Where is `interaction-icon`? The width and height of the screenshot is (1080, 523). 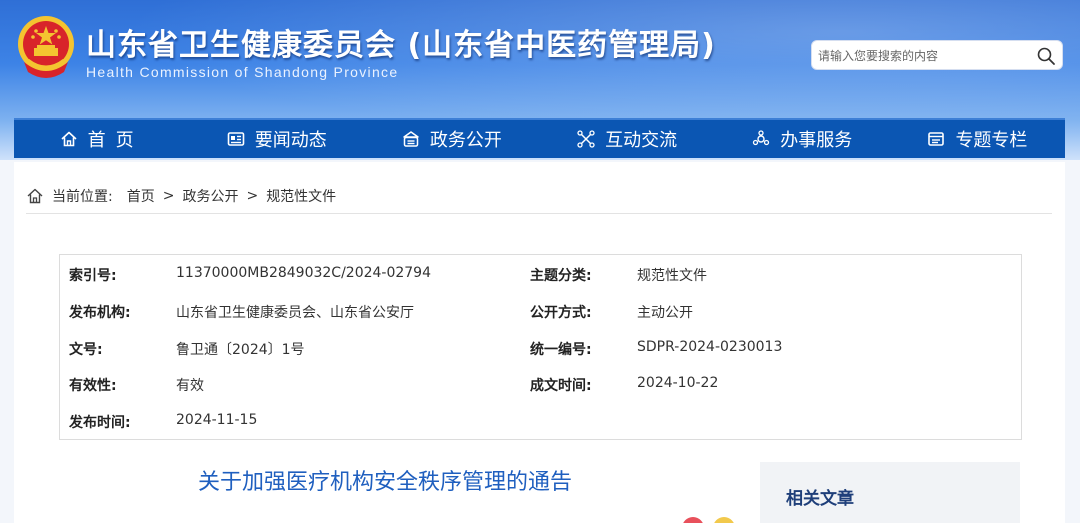
interaction-icon is located at coordinates (586, 139).